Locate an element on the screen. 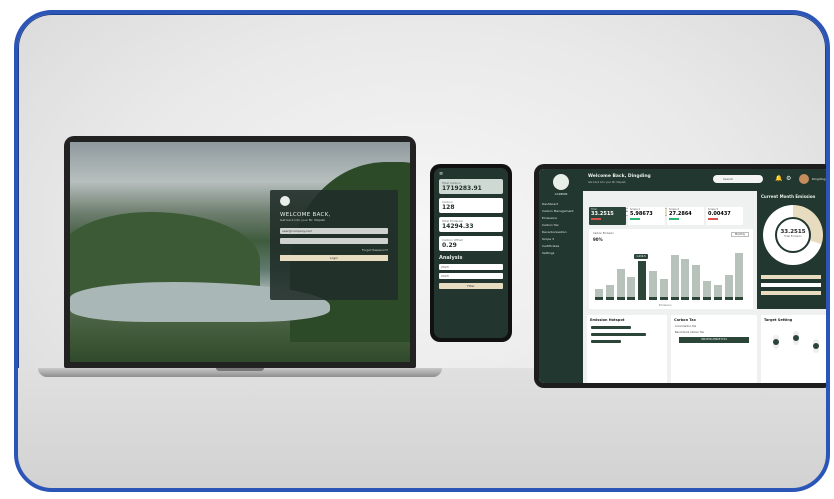  donut-chart: 33.2515 Total Emission is located at coordinates (793, 235).